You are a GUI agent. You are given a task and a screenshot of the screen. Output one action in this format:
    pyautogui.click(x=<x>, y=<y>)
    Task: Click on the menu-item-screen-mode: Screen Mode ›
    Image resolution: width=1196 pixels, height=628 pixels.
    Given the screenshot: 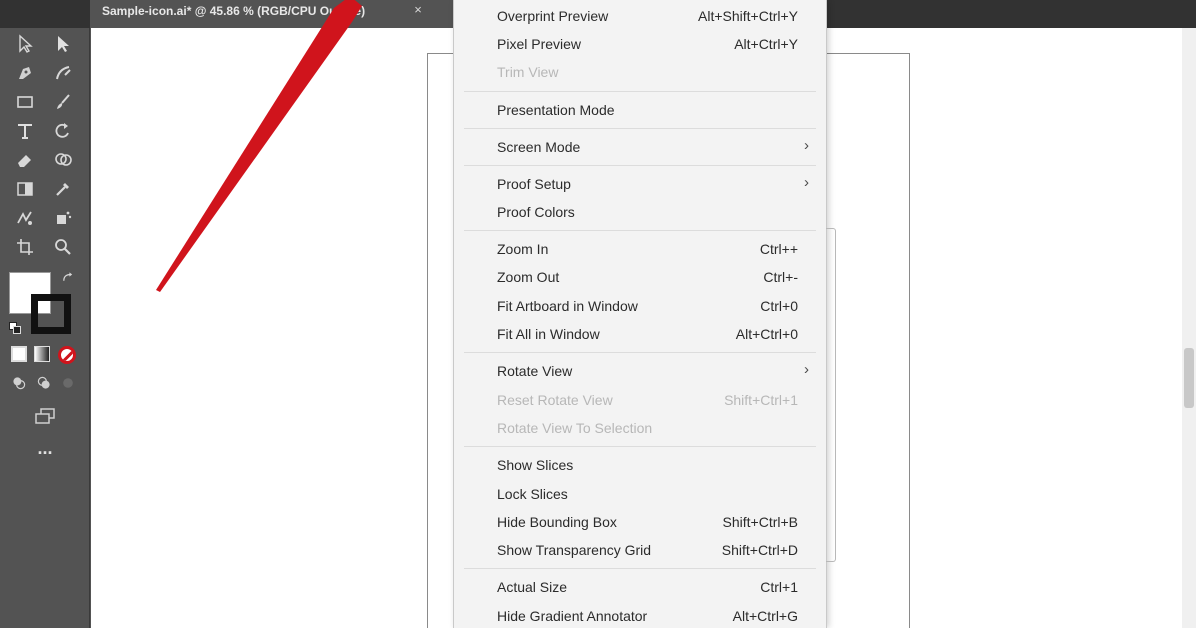 What is the action you would take?
    pyautogui.click(x=640, y=147)
    